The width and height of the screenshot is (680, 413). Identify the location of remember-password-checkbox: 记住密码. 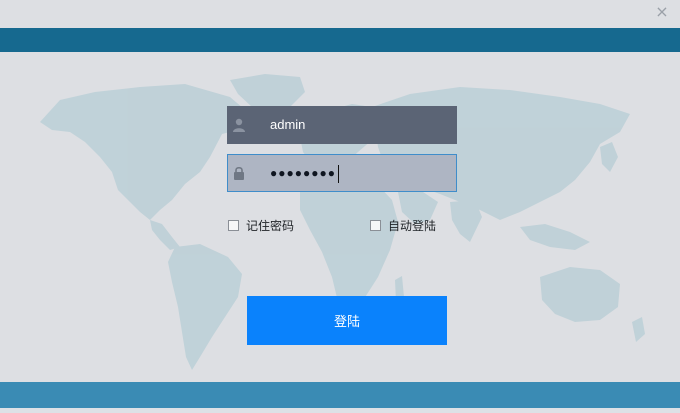
(261, 225).